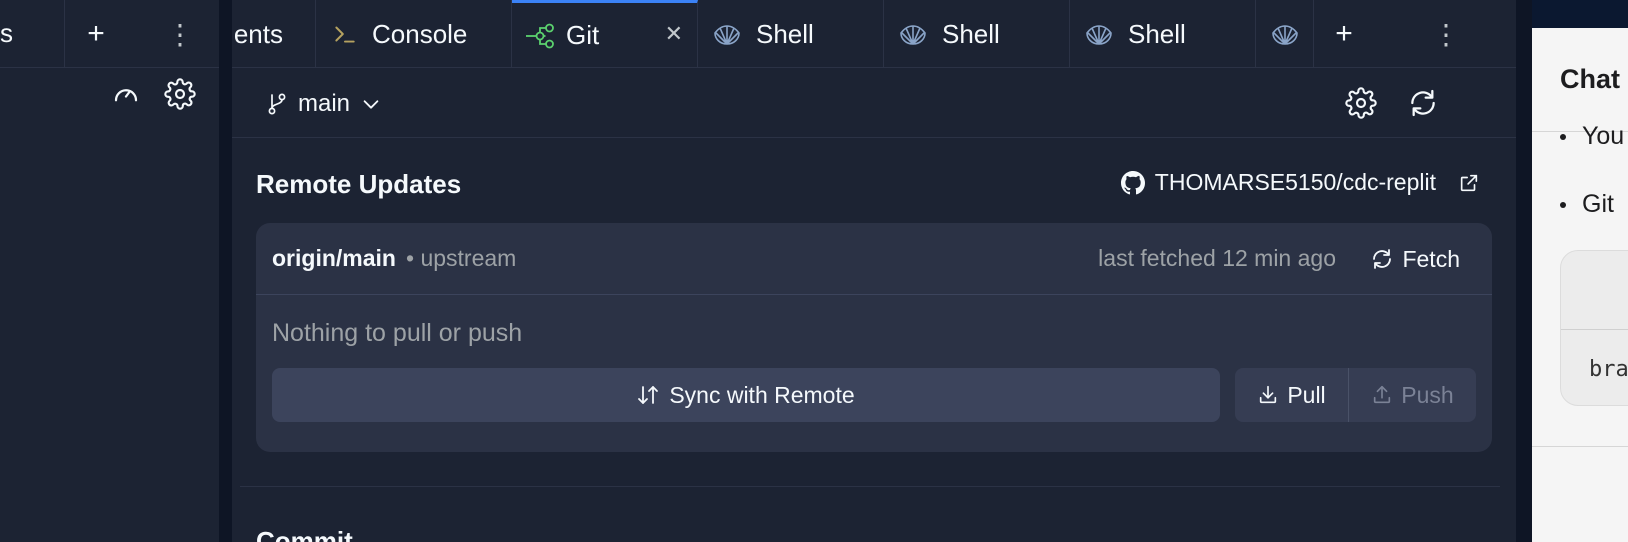 This screenshot has width=1628, height=542. Describe the element at coordinates (1598, 204) in the screenshot. I see `bullet-text: Git` at that location.